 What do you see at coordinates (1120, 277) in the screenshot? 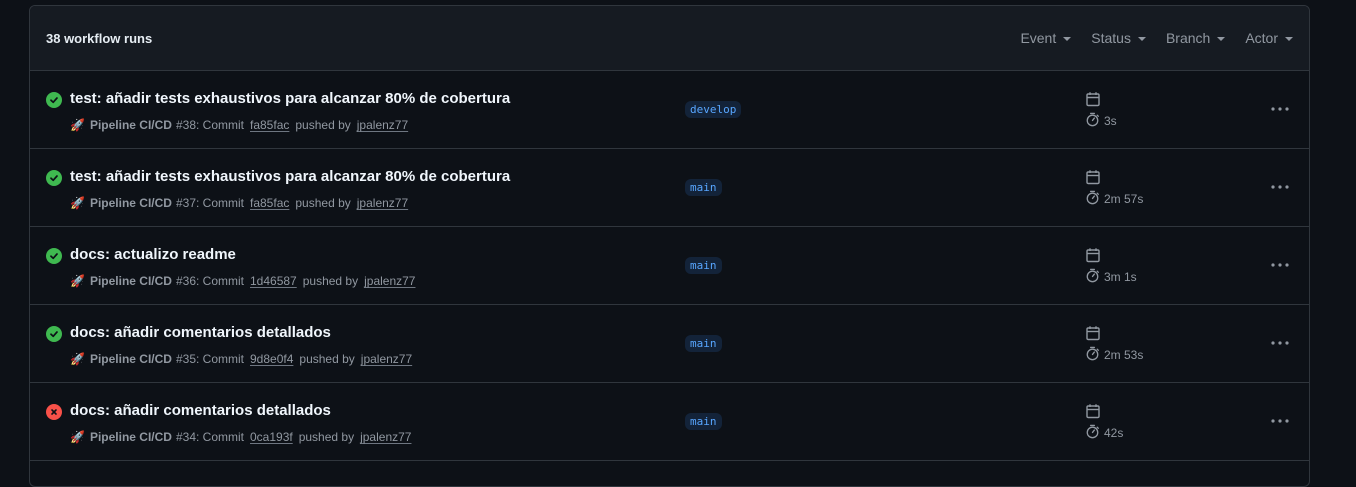
I see `duration-value: 3m 1s` at bounding box center [1120, 277].